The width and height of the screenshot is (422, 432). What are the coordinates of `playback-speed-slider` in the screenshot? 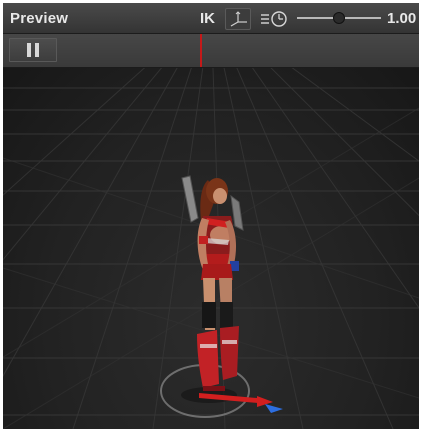 It's located at (339, 18).